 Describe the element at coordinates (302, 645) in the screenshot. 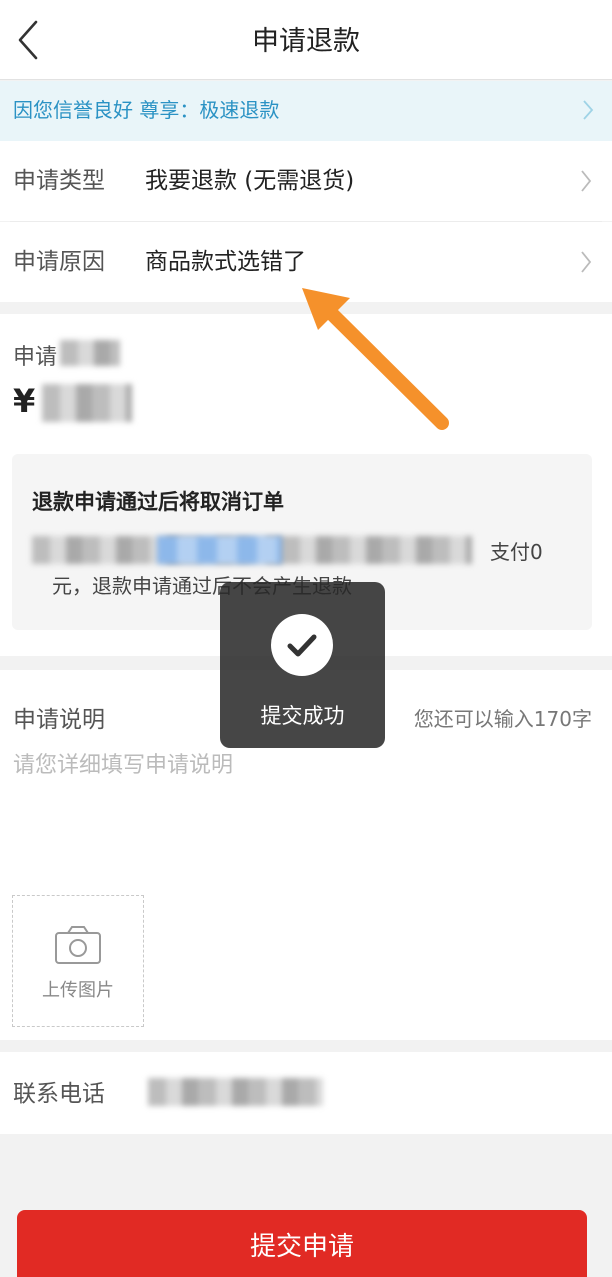

I see `check-icon` at that location.